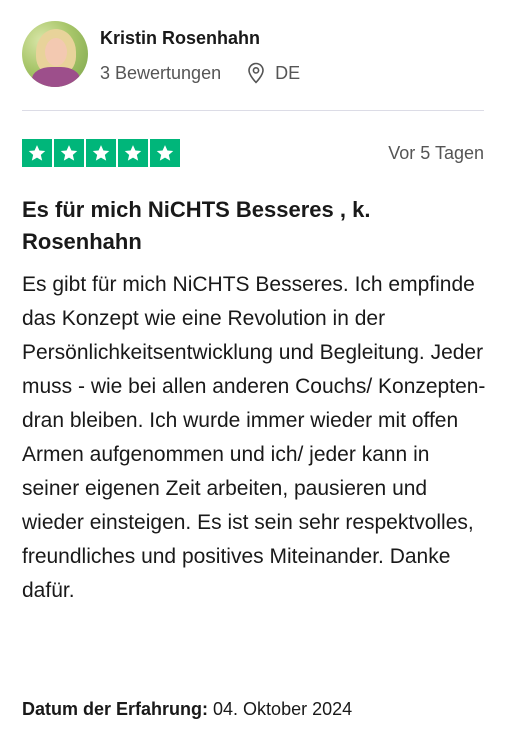  What do you see at coordinates (253, 153) in the screenshot?
I see `rating-row: Vor 5 Tagen` at bounding box center [253, 153].